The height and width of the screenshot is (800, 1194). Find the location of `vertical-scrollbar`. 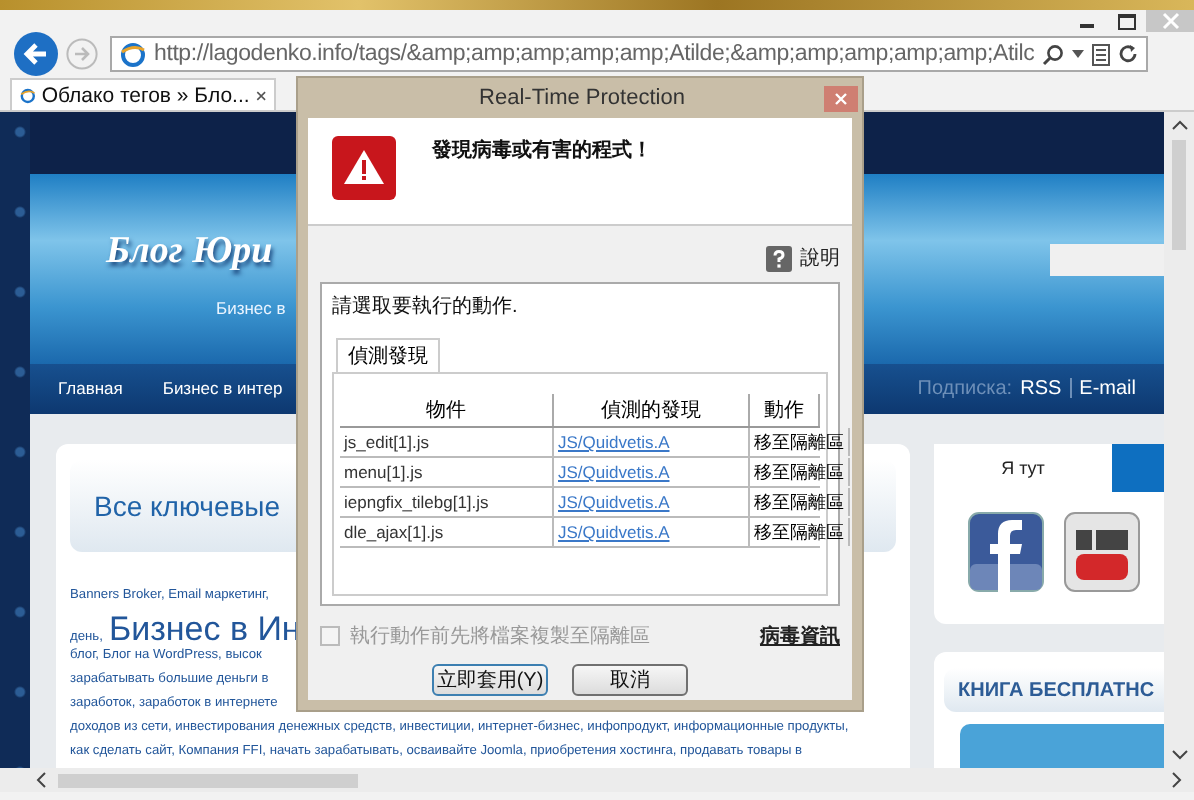

vertical-scrollbar is located at coordinates (1179, 440).